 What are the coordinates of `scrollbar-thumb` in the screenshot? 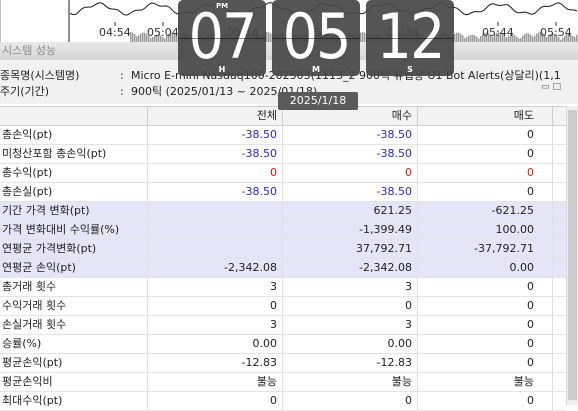 It's located at (572, 255).